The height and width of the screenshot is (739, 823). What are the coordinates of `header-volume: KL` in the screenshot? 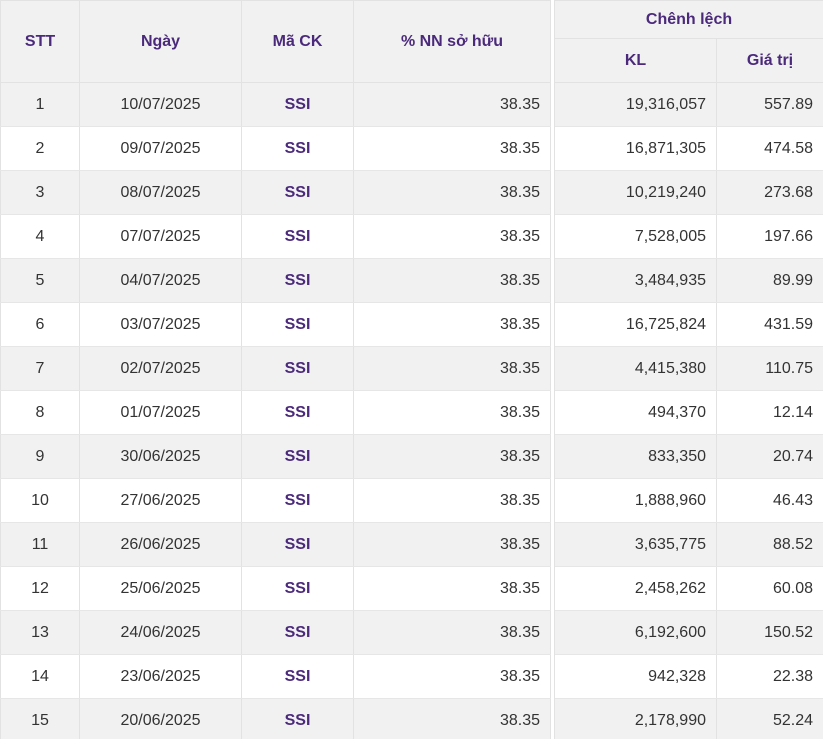 It's located at (635, 60).